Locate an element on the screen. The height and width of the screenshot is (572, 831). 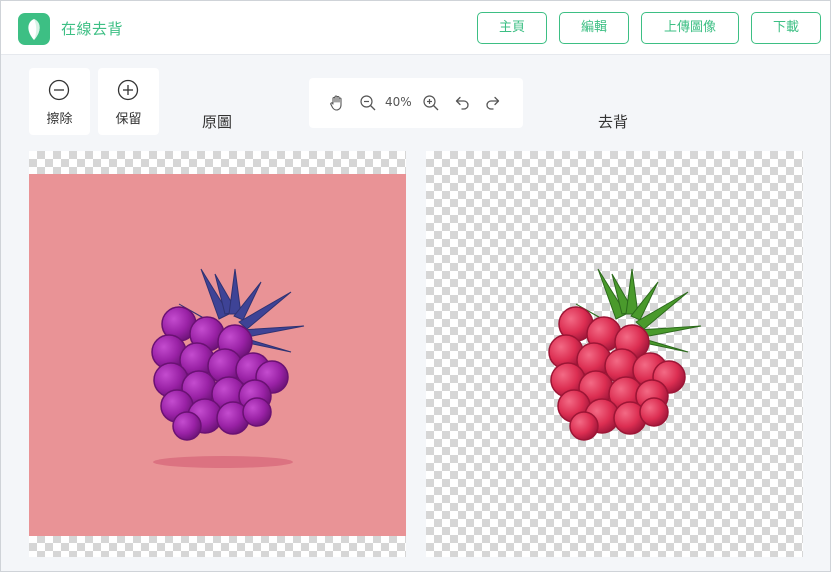
leaf-logo-icon is located at coordinates (34, 29).